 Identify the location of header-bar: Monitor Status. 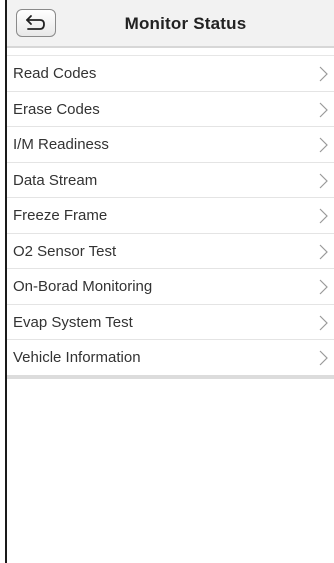
(170, 24).